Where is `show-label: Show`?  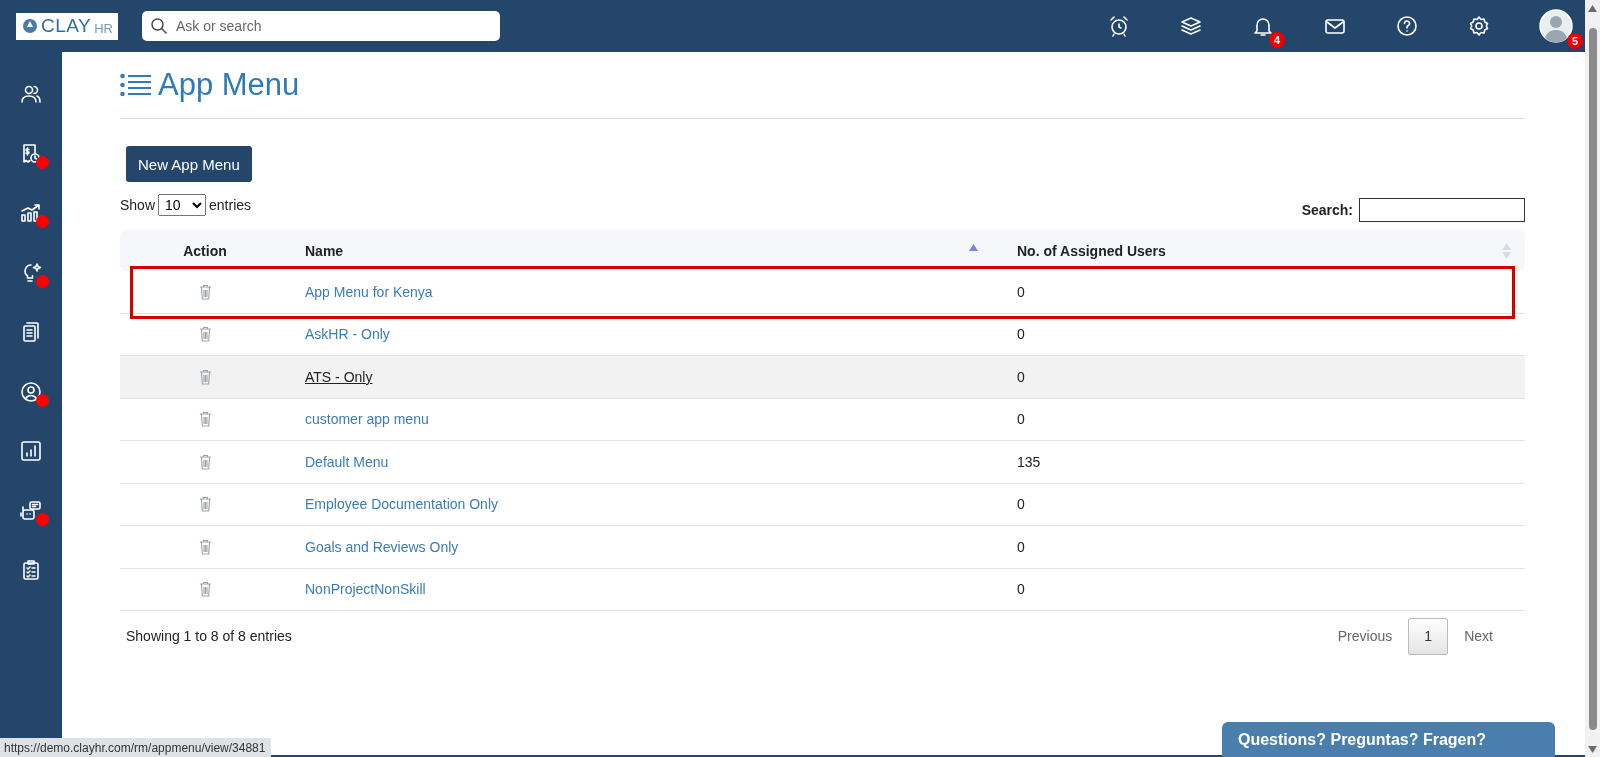
show-label: Show is located at coordinates (138, 205).